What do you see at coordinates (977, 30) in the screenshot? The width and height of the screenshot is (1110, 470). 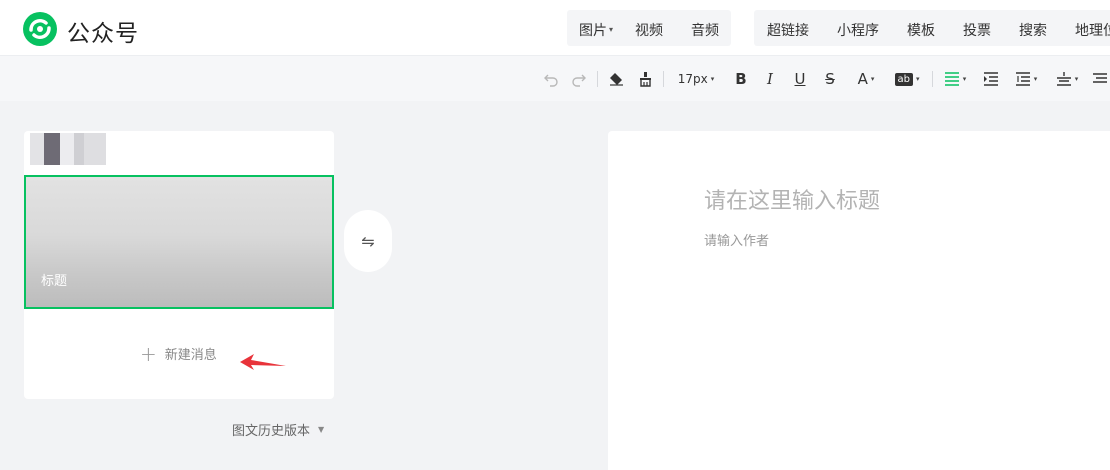 I see `vote-button: 投票` at bounding box center [977, 30].